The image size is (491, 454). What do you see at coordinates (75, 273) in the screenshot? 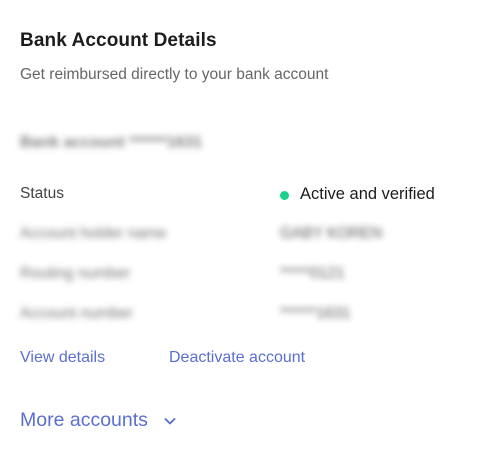
I see `routing-number-label: Routing number` at bounding box center [75, 273].